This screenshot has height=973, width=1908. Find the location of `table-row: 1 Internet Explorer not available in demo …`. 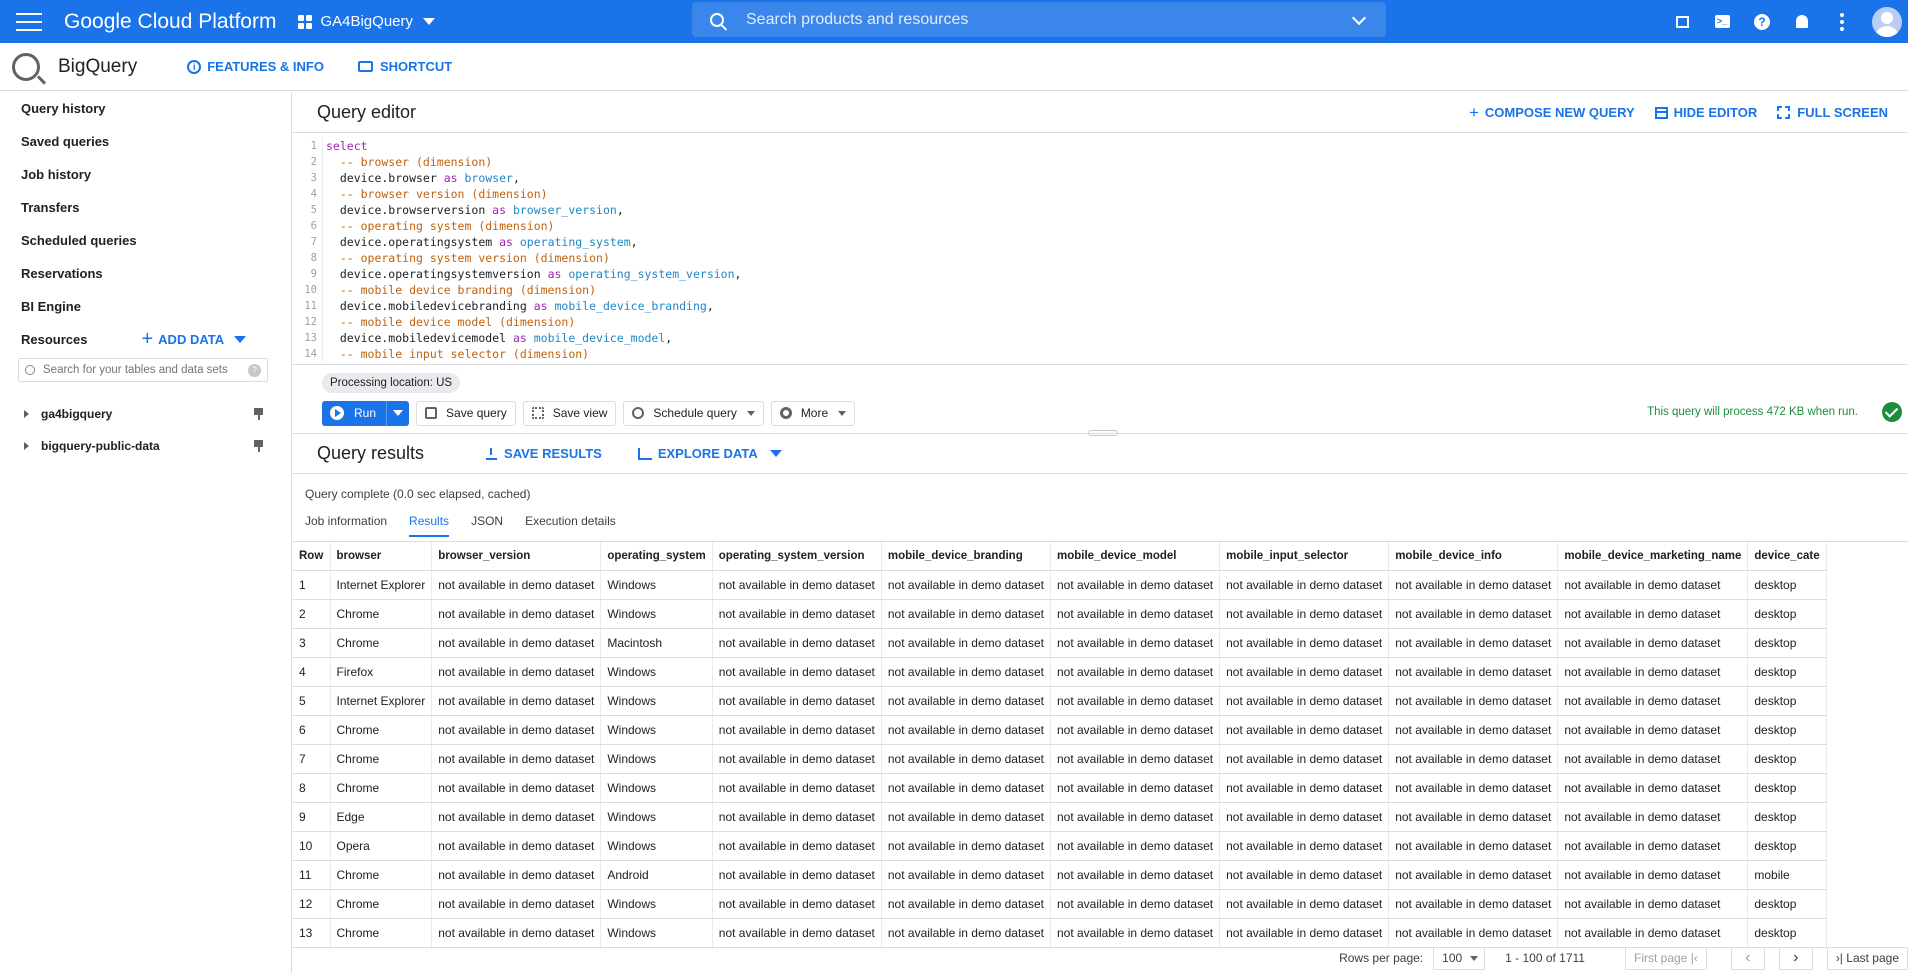

table-row: 1 Internet Explorer not available in demo … is located at coordinates (1060, 585).